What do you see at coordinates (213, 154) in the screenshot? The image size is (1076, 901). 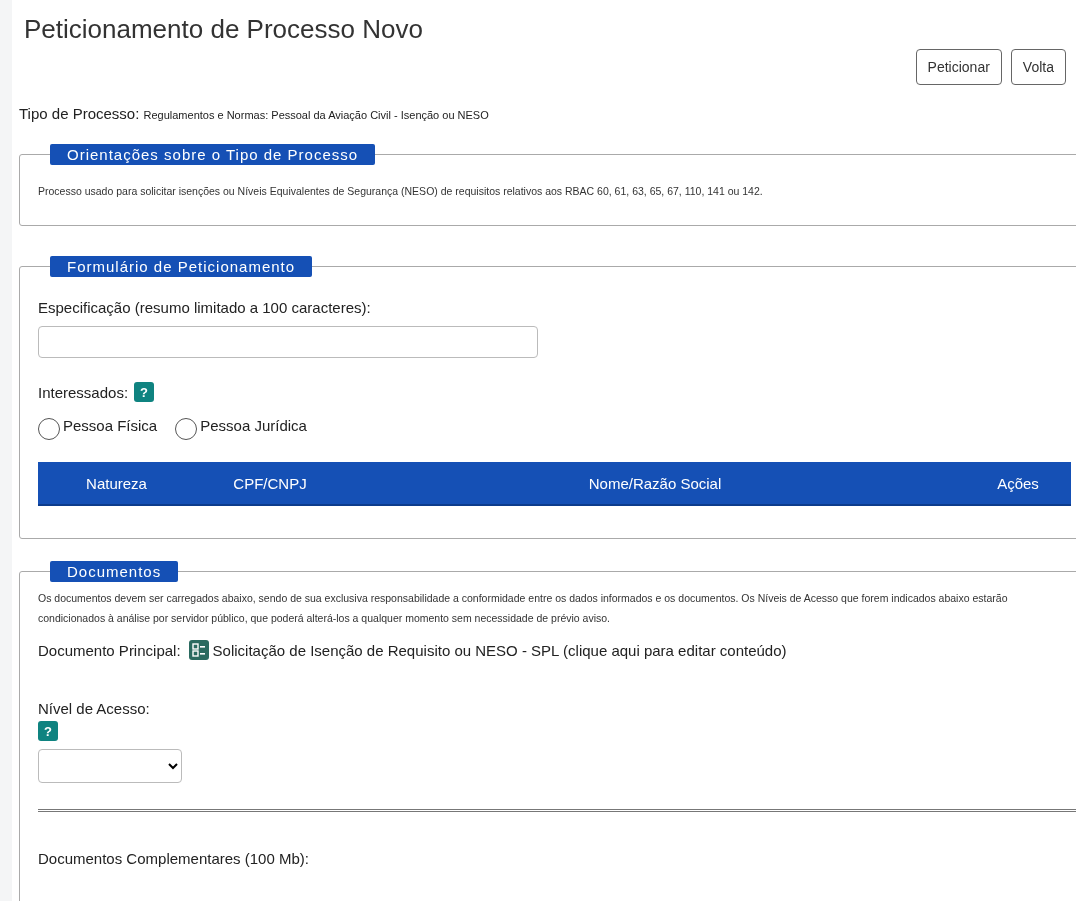 I see `section-legend: Orientações sobre o Tipo de Processo` at bounding box center [213, 154].